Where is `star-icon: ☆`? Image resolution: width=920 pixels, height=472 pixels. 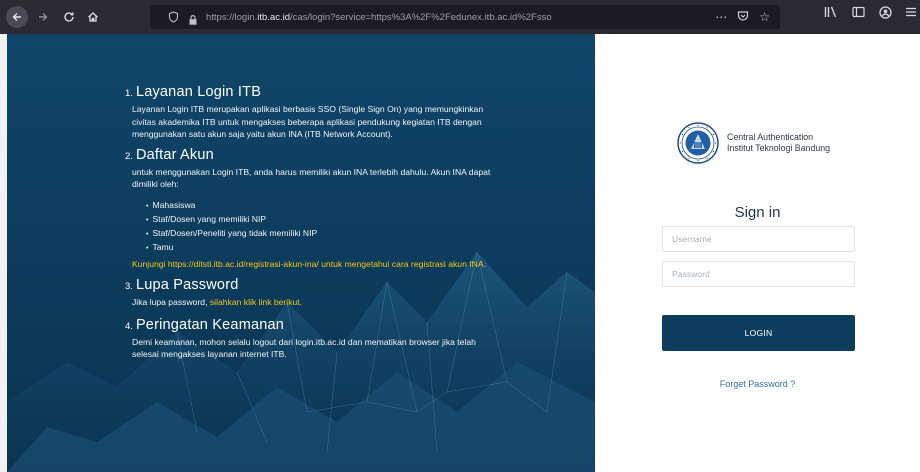 star-icon: ☆ is located at coordinates (764, 17).